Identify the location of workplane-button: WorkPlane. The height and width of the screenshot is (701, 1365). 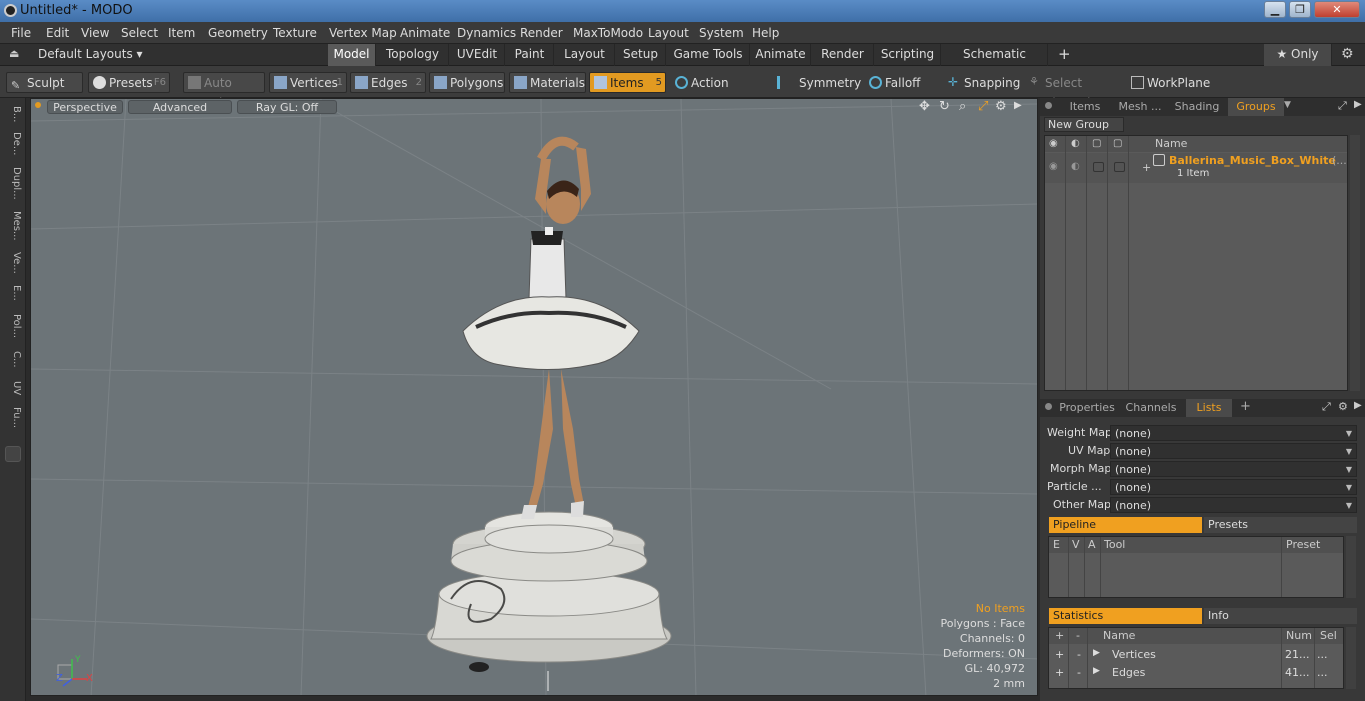
(1170, 82).